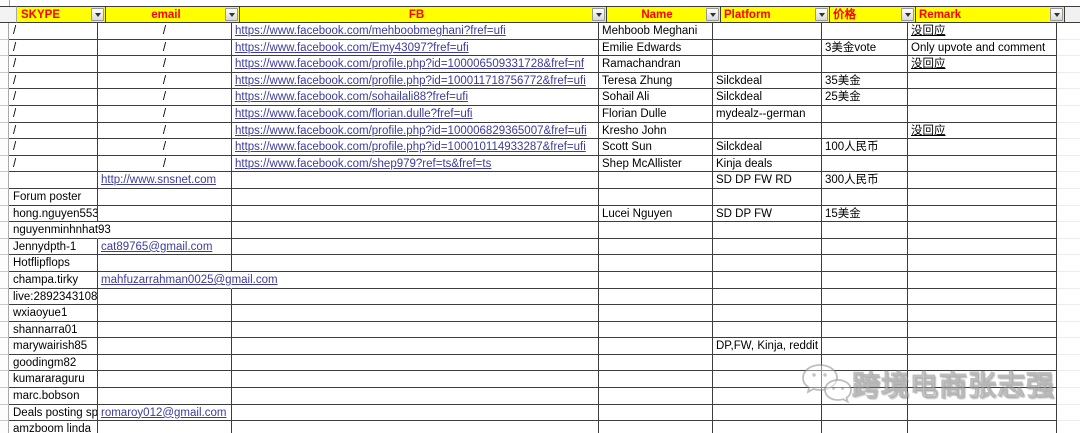 The width and height of the screenshot is (1080, 433). What do you see at coordinates (767, 164) in the screenshot?
I see `cell-platform: Kinja deals` at bounding box center [767, 164].